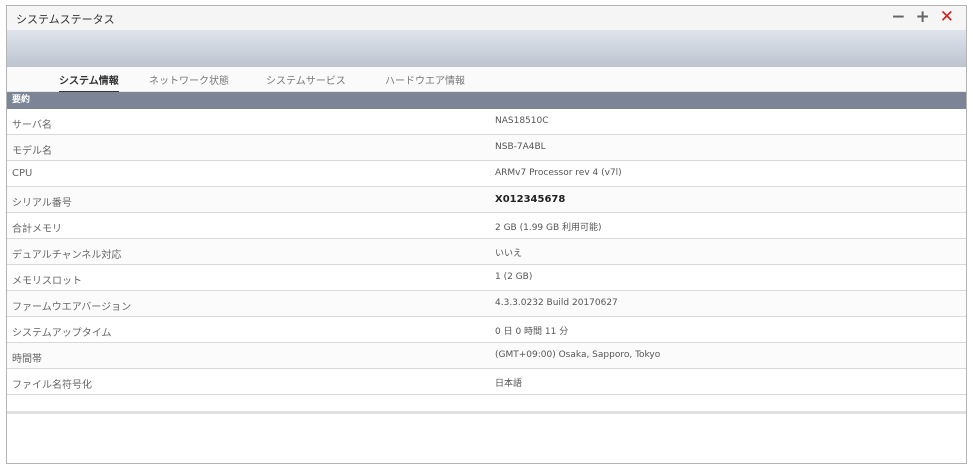 The image size is (973, 468). What do you see at coordinates (486, 412) in the screenshot?
I see `table-bottom-divider` at bounding box center [486, 412].